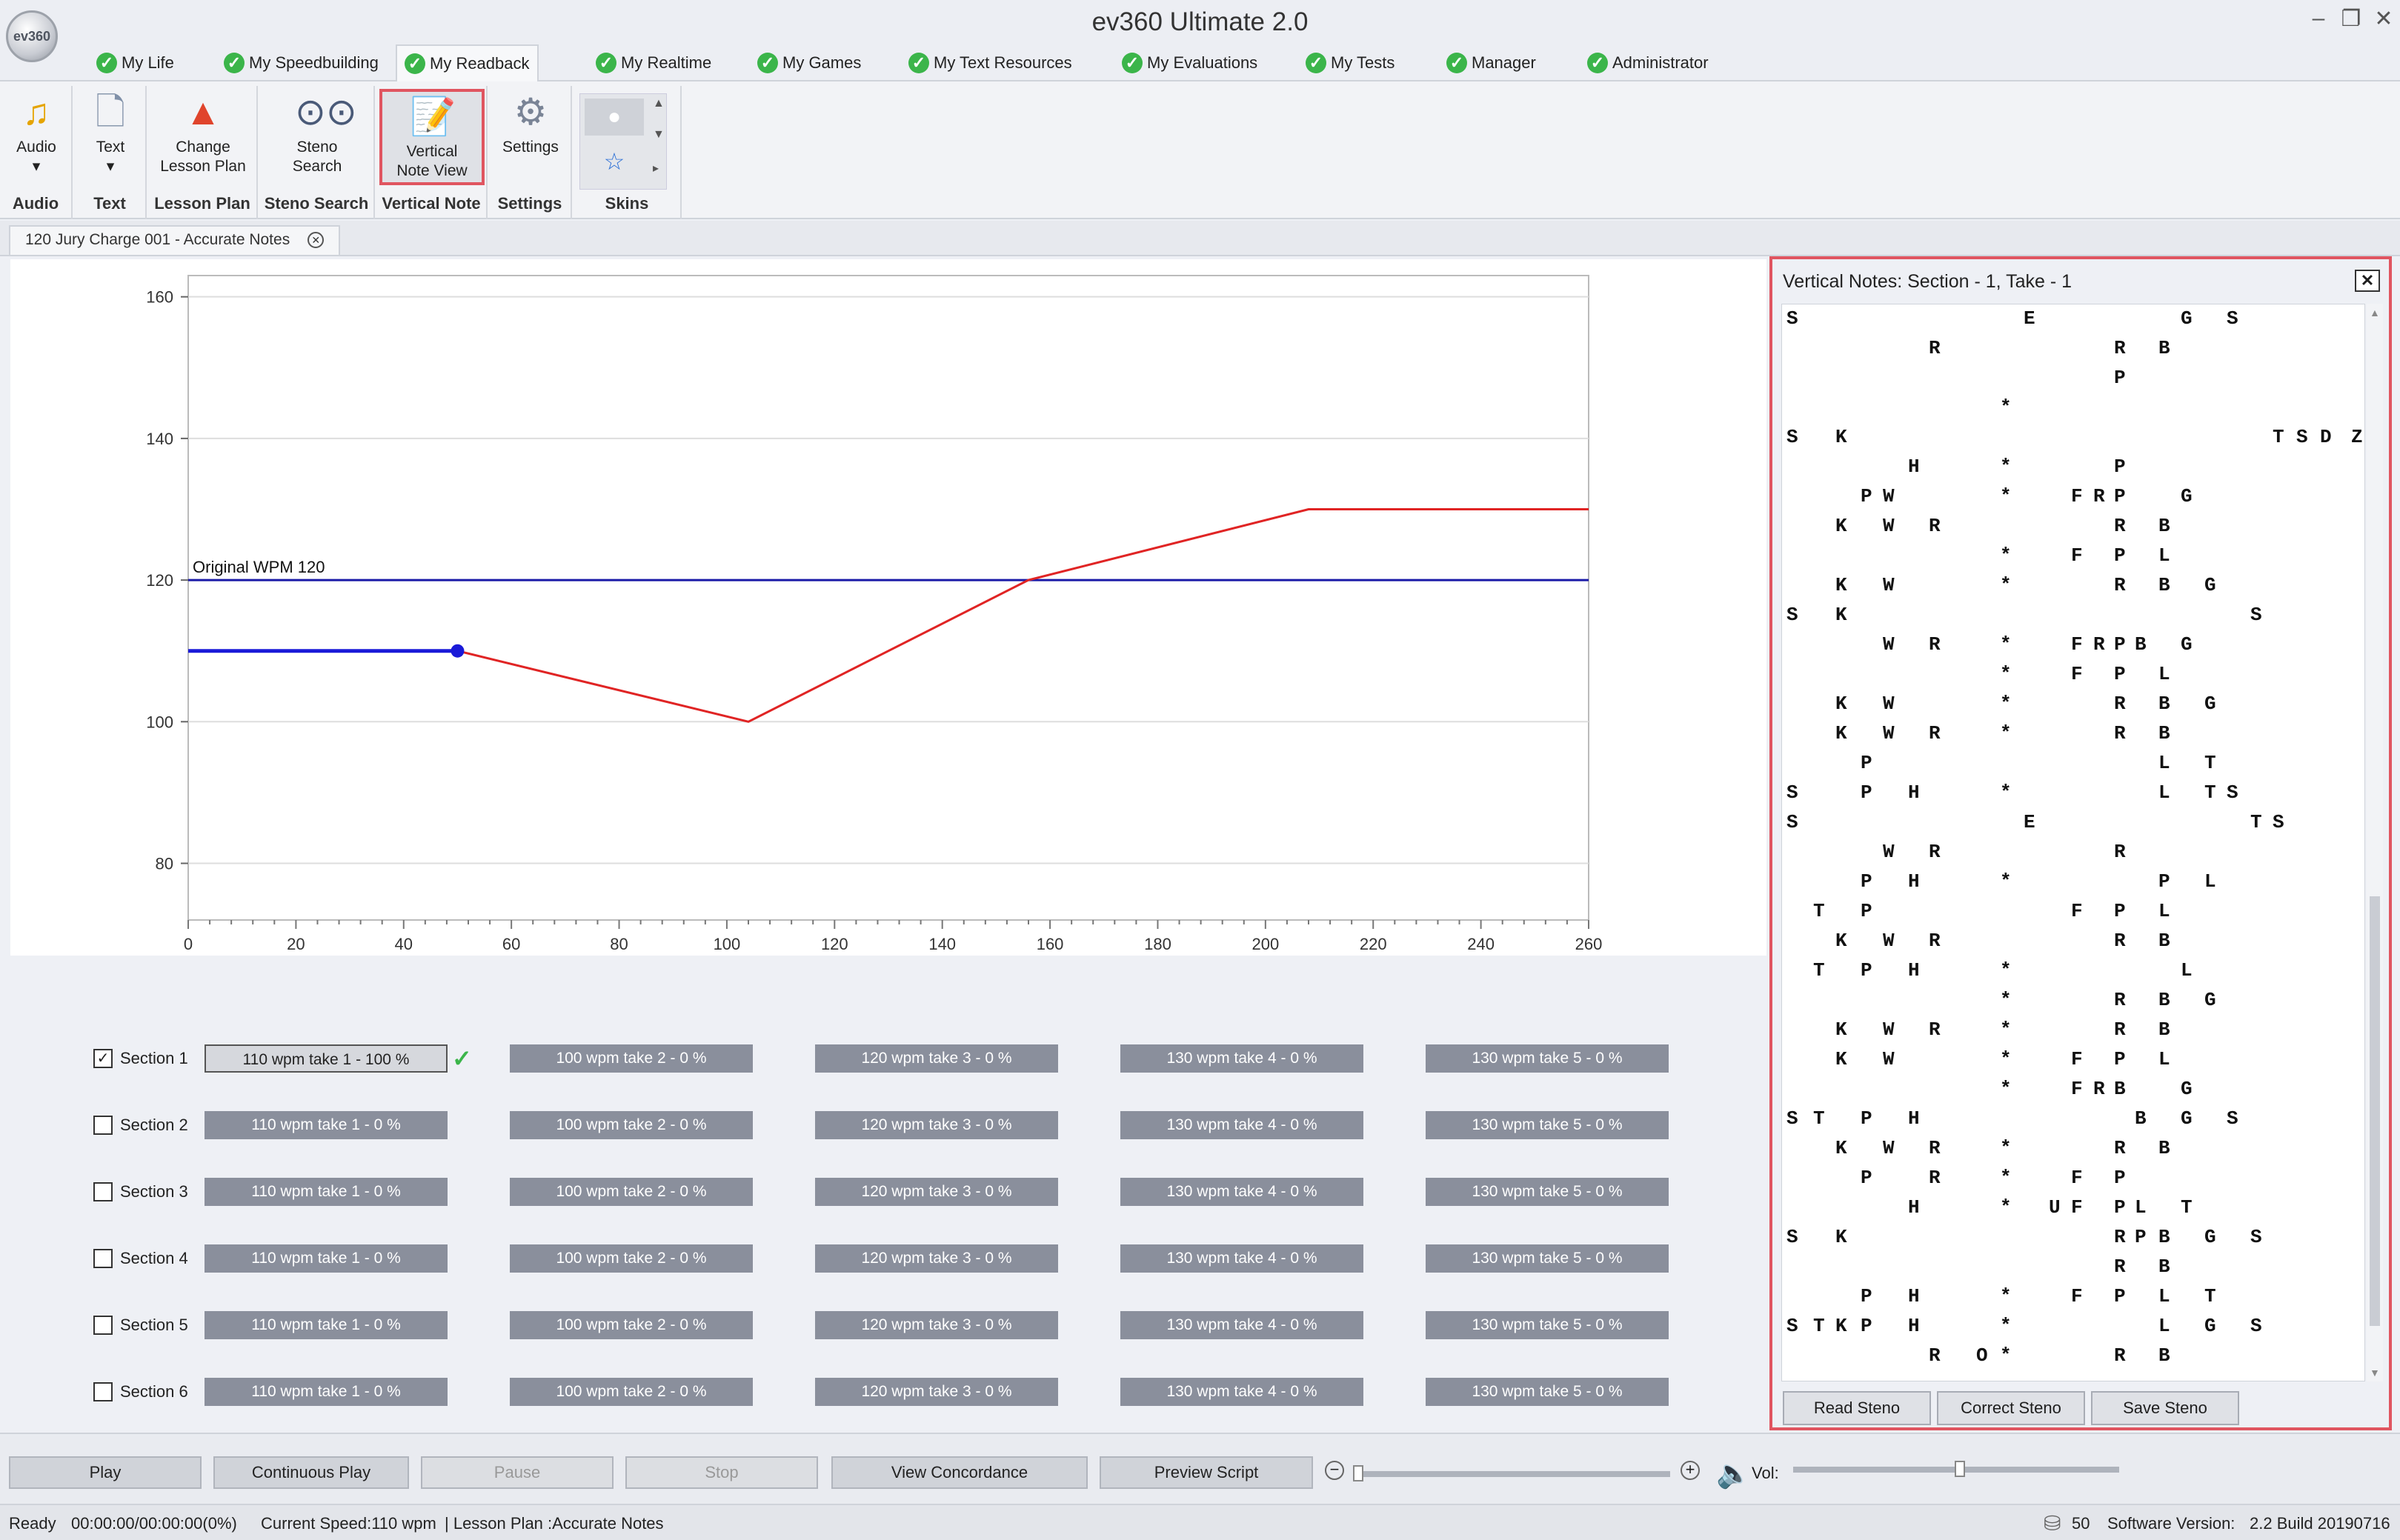  What do you see at coordinates (2073, 645) in the screenshot?
I see `steno-stroke-row: W R * F R P B G` at bounding box center [2073, 645].